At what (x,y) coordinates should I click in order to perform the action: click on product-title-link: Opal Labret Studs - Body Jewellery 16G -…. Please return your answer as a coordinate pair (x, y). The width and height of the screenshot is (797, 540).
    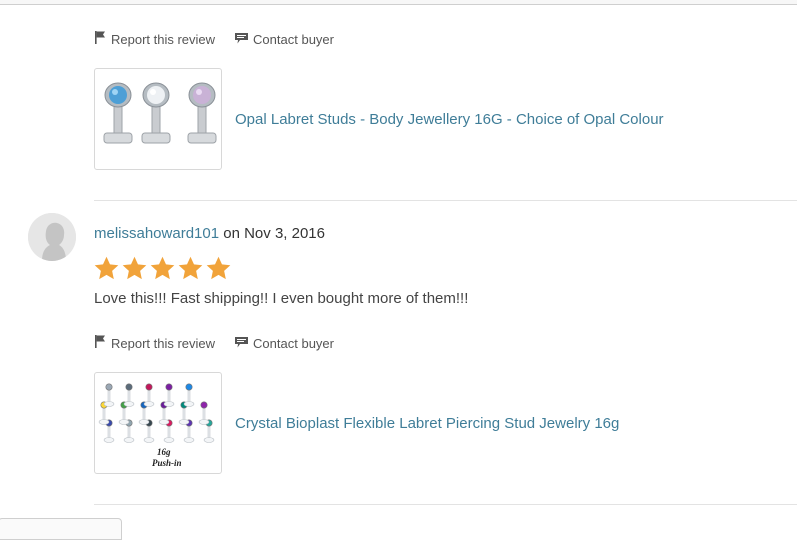
    Looking at the image, I should click on (449, 119).